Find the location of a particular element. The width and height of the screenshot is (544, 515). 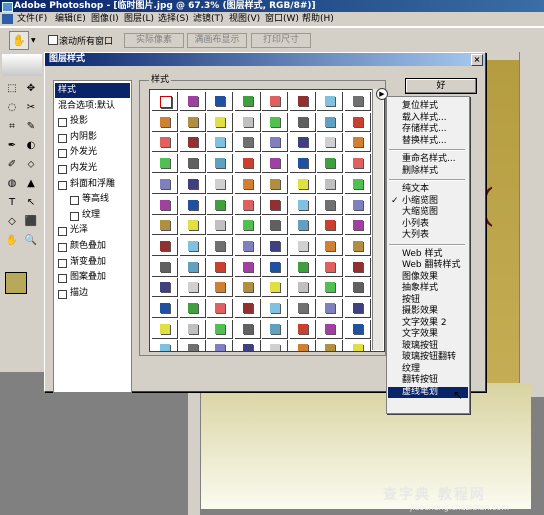

scroll-all-checkbox is located at coordinates (53, 40).